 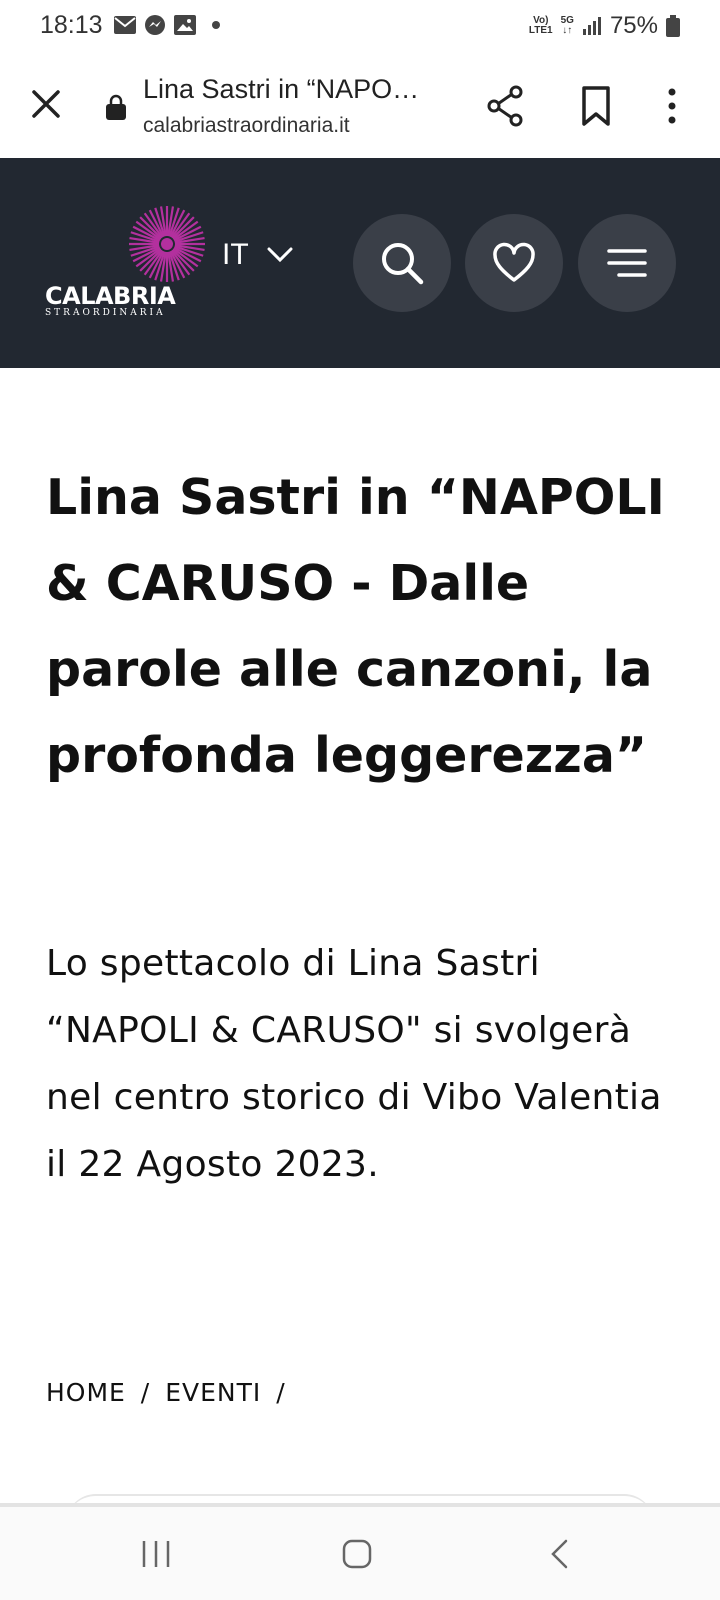 What do you see at coordinates (216, 25) in the screenshot?
I see `dot-icon` at bounding box center [216, 25].